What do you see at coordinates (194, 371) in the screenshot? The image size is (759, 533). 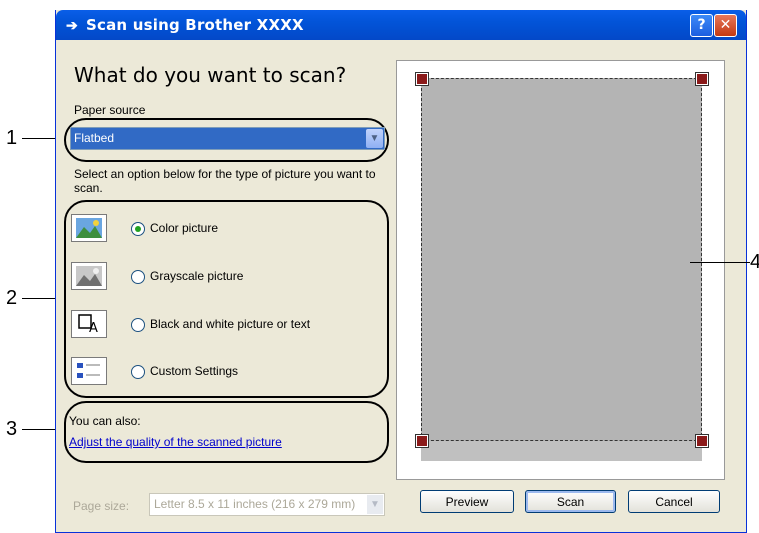 I see `custom-settings-label: Custom Settings` at bounding box center [194, 371].